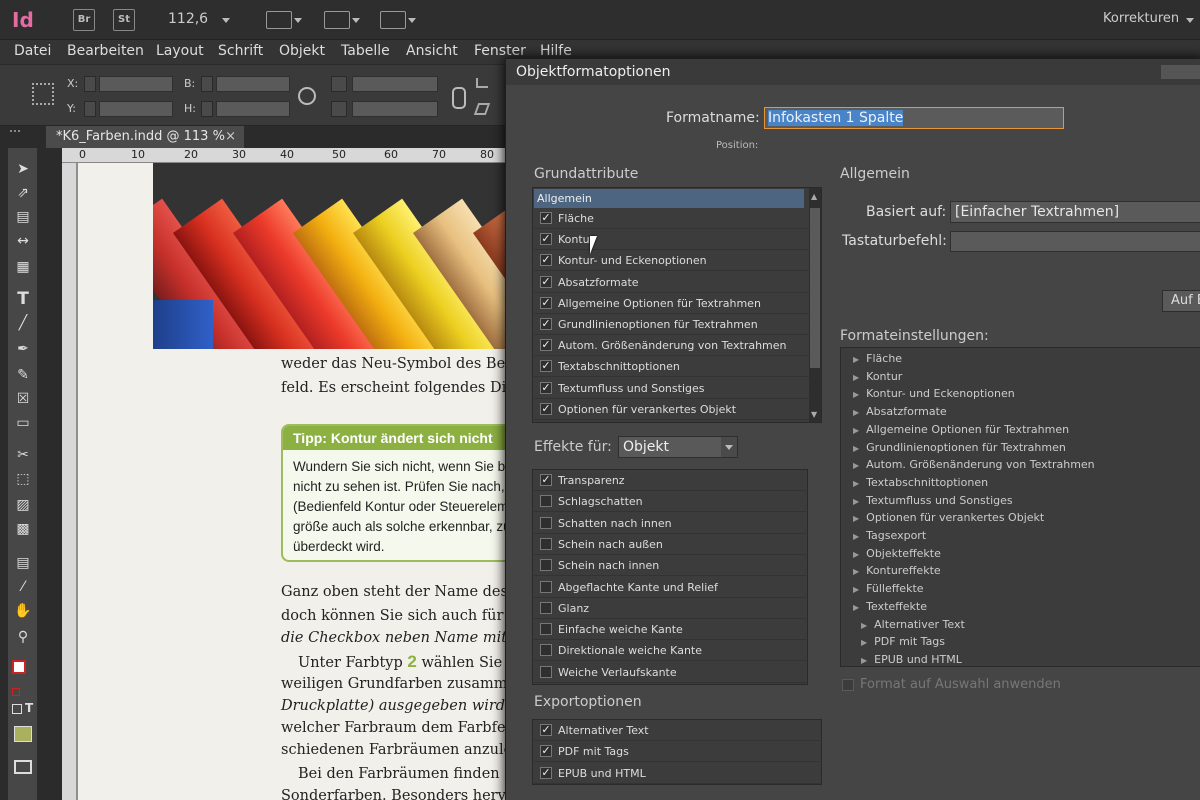  Describe the element at coordinates (669, 198) in the screenshot. I see `basic-attributes-selected-row: Allgemein` at that location.